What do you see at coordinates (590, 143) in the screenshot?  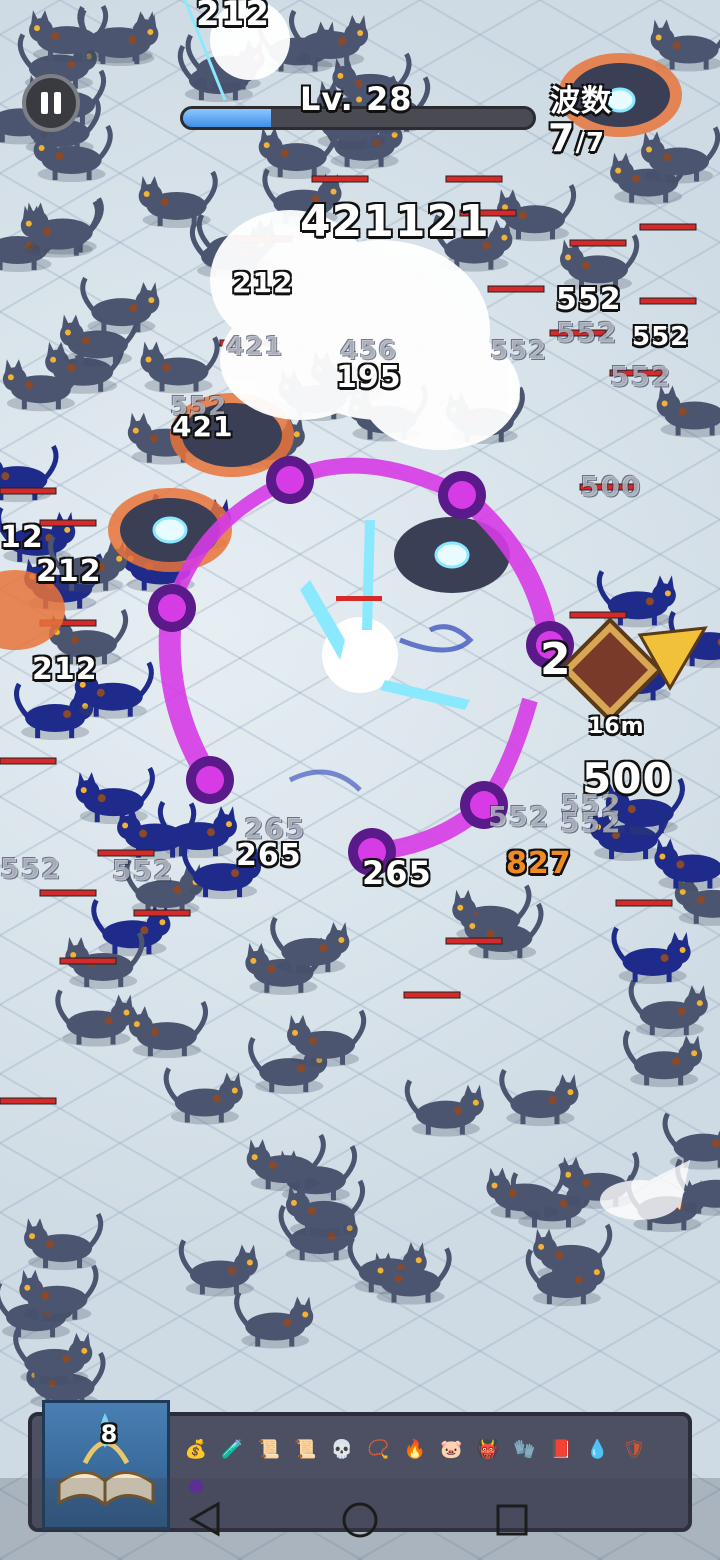 I see `wave-total: /7` at bounding box center [590, 143].